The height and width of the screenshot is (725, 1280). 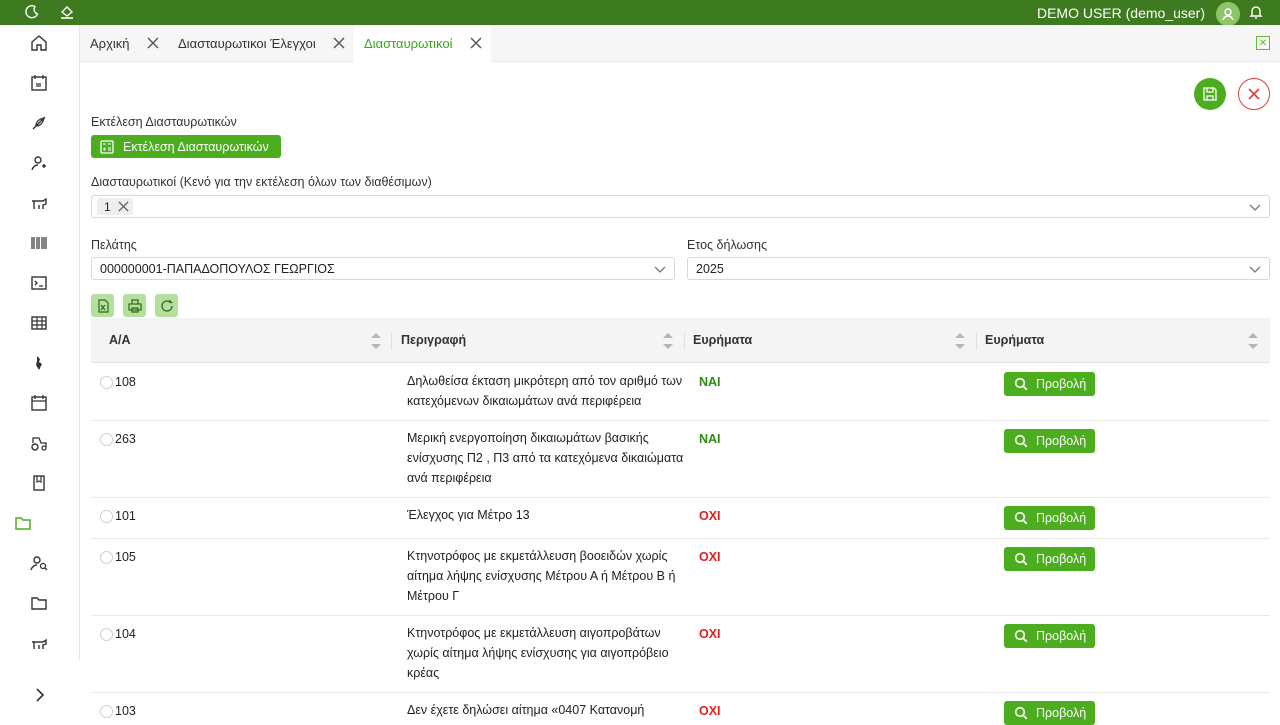 What do you see at coordinates (67, 12) in the screenshot?
I see `paint-bucket-icon` at bounding box center [67, 12].